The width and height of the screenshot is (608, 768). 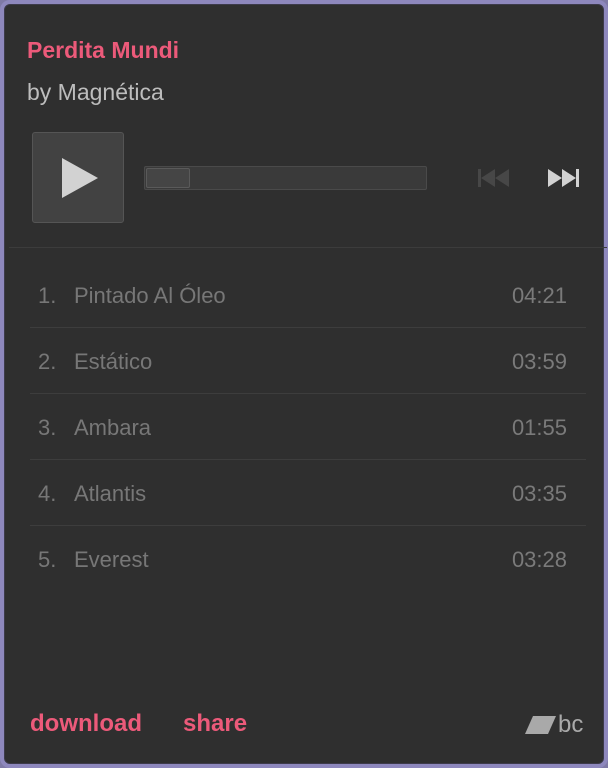 What do you see at coordinates (47, 493) in the screenshot?
I see `track-number: 4.` at bounding box center [47, 493].